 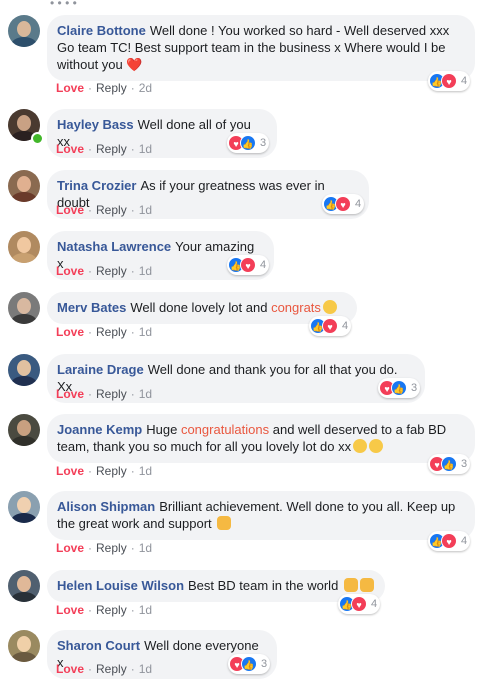 I want to click on comment-author: Alison Shipman, so click(x=106, y=506).